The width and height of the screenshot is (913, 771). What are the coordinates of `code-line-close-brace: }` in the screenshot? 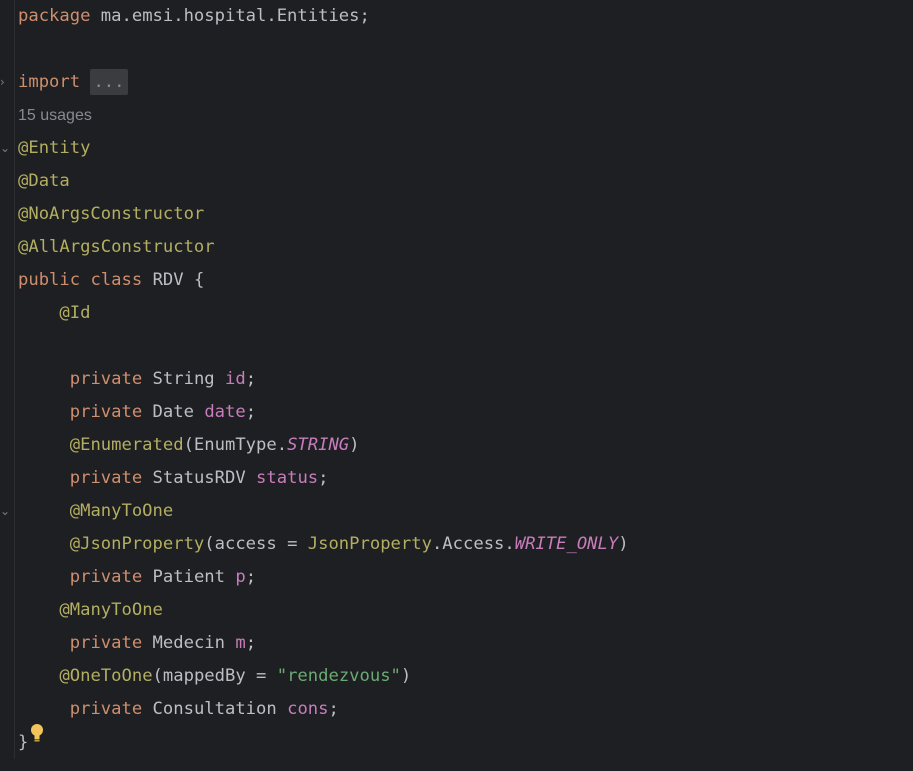 It's located at (463, 741).